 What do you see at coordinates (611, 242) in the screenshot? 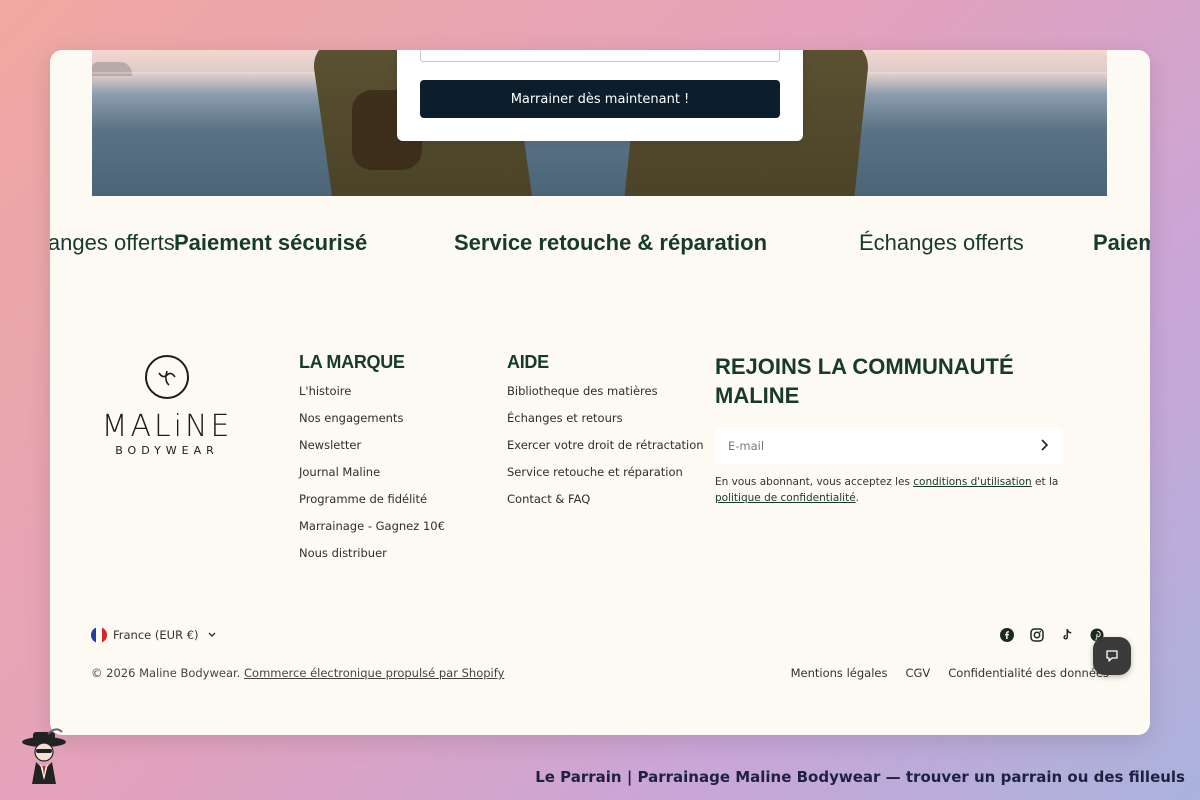
I see `marquee-item: Service retouche & réparation` at bounding box center [611, 242].